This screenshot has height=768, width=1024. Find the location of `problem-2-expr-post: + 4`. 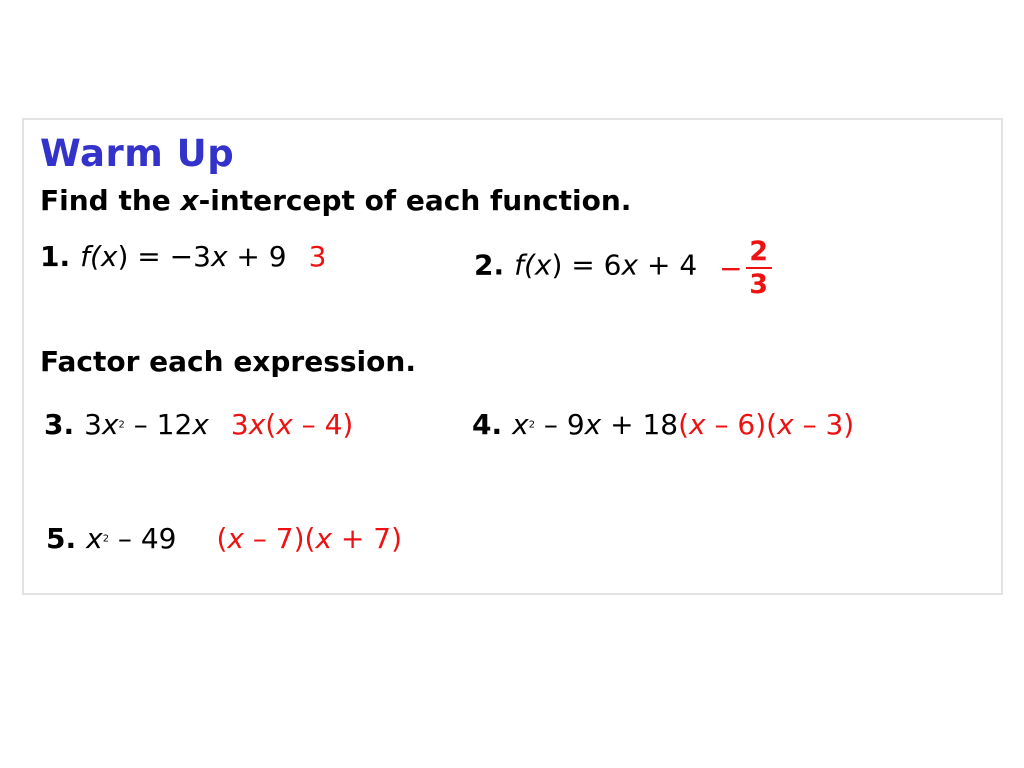

problem-2-expr-post: + 4 is located at coordinates (668, 265).